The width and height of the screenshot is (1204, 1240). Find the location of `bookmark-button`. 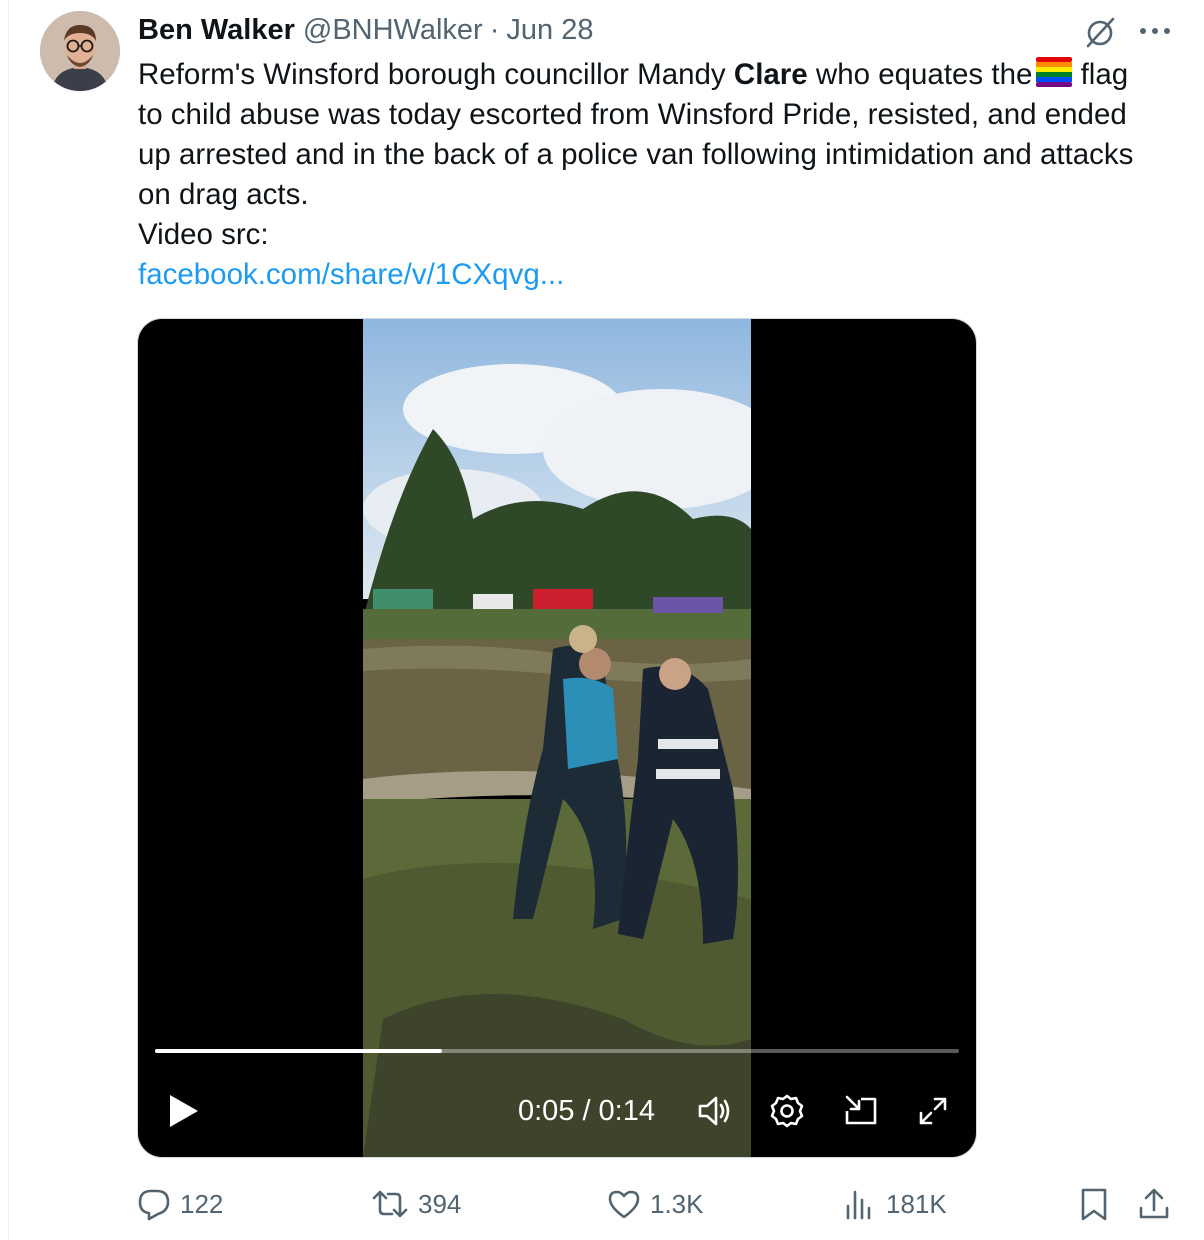

bookmark-button is located at coordinates (1098, 1204).